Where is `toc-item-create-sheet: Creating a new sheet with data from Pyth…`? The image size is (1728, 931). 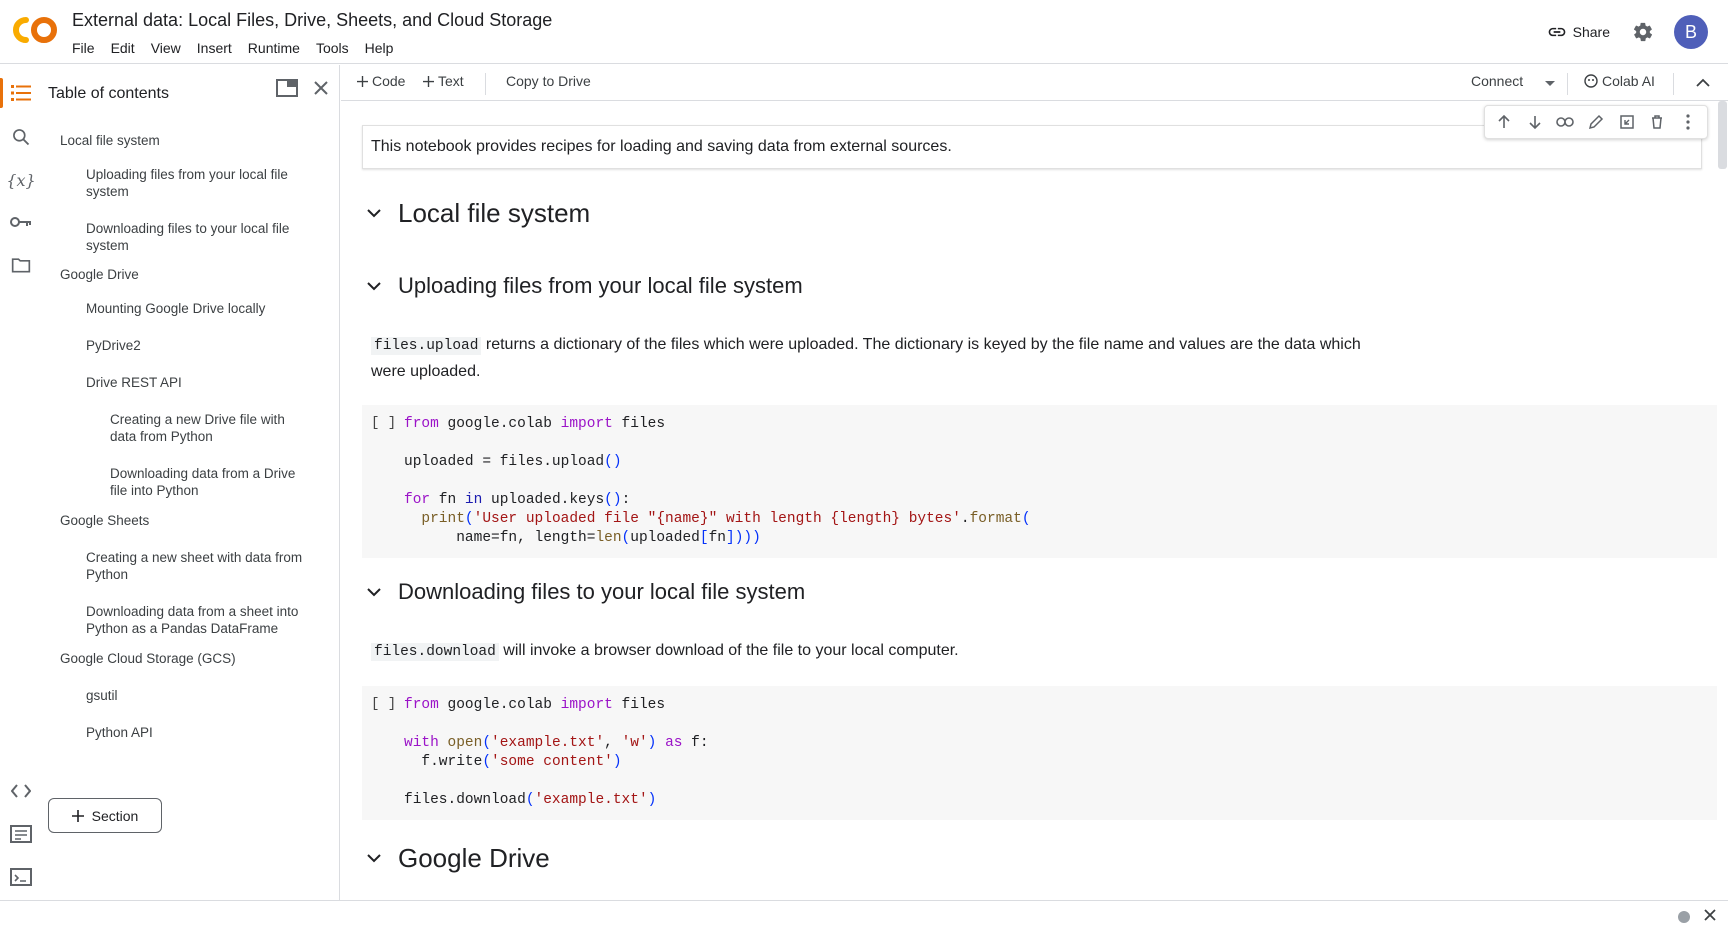
toc-item-create-sheet: Creating a new sheet with data from Pyth… is located at coordinates (204, 566).